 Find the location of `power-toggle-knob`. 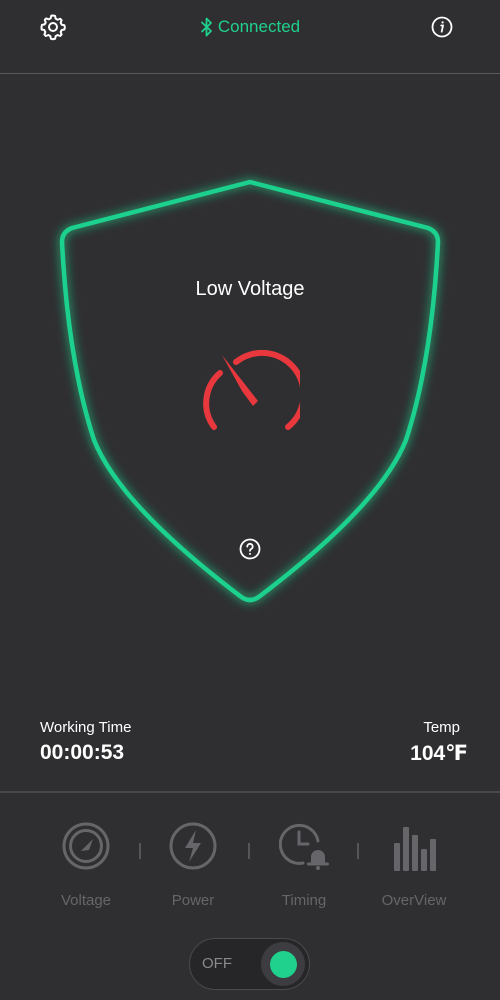

power-toggle-knob is located at coordinates (283, 964).